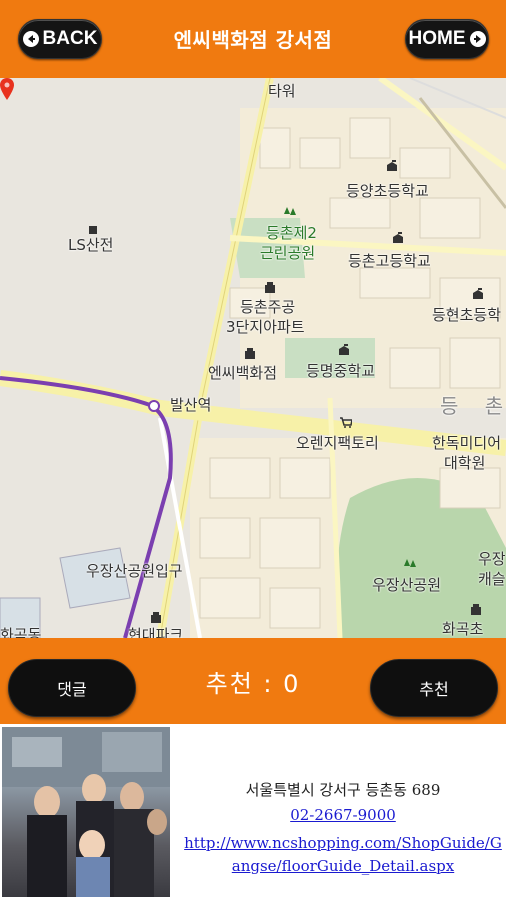 The height and width of the screenshot is (900, 506). What do you see at coordinates (243, 373) in the screenshot?
I see `map-label-ncdept: 엔씨백화점` at bounding box center [243, 373].